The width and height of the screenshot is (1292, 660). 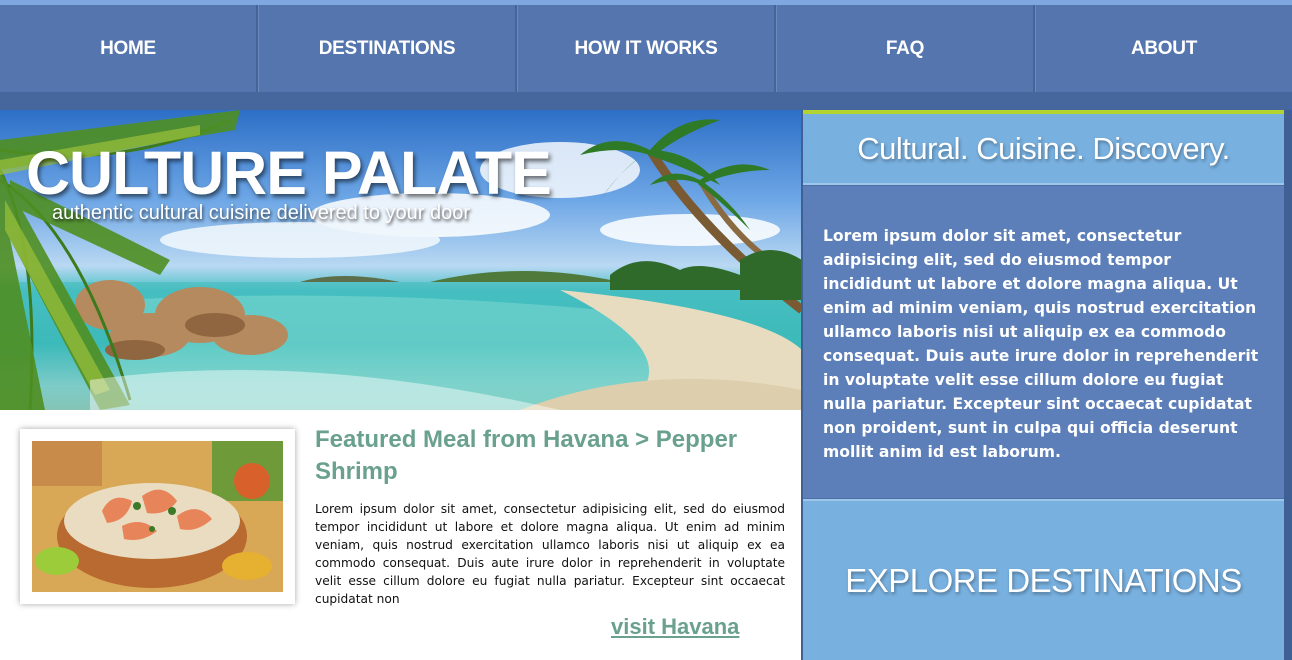 I want to click on pepper-shrimp-photo, so click(x=157, y=516).